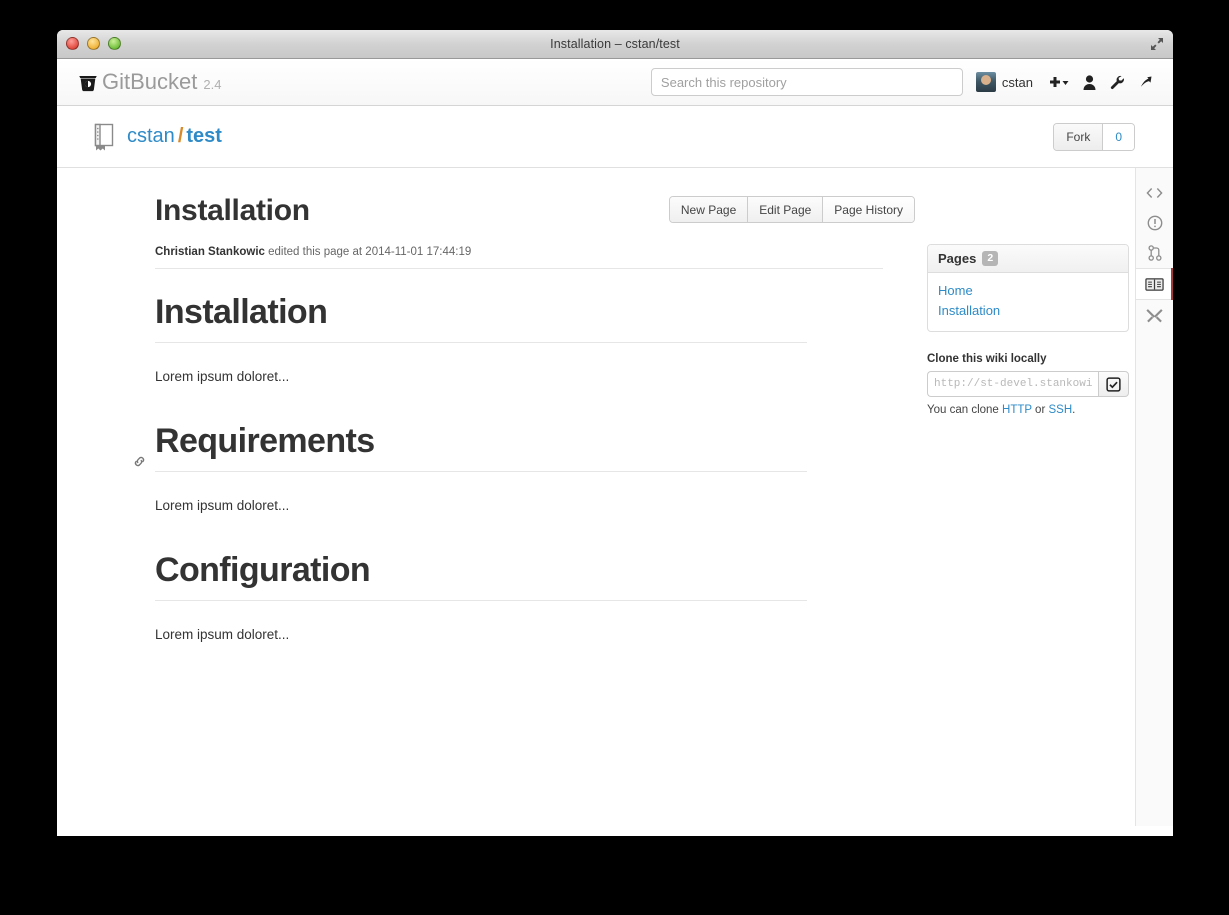  I want to click on rail-item-wiki, so click(1154, 284).